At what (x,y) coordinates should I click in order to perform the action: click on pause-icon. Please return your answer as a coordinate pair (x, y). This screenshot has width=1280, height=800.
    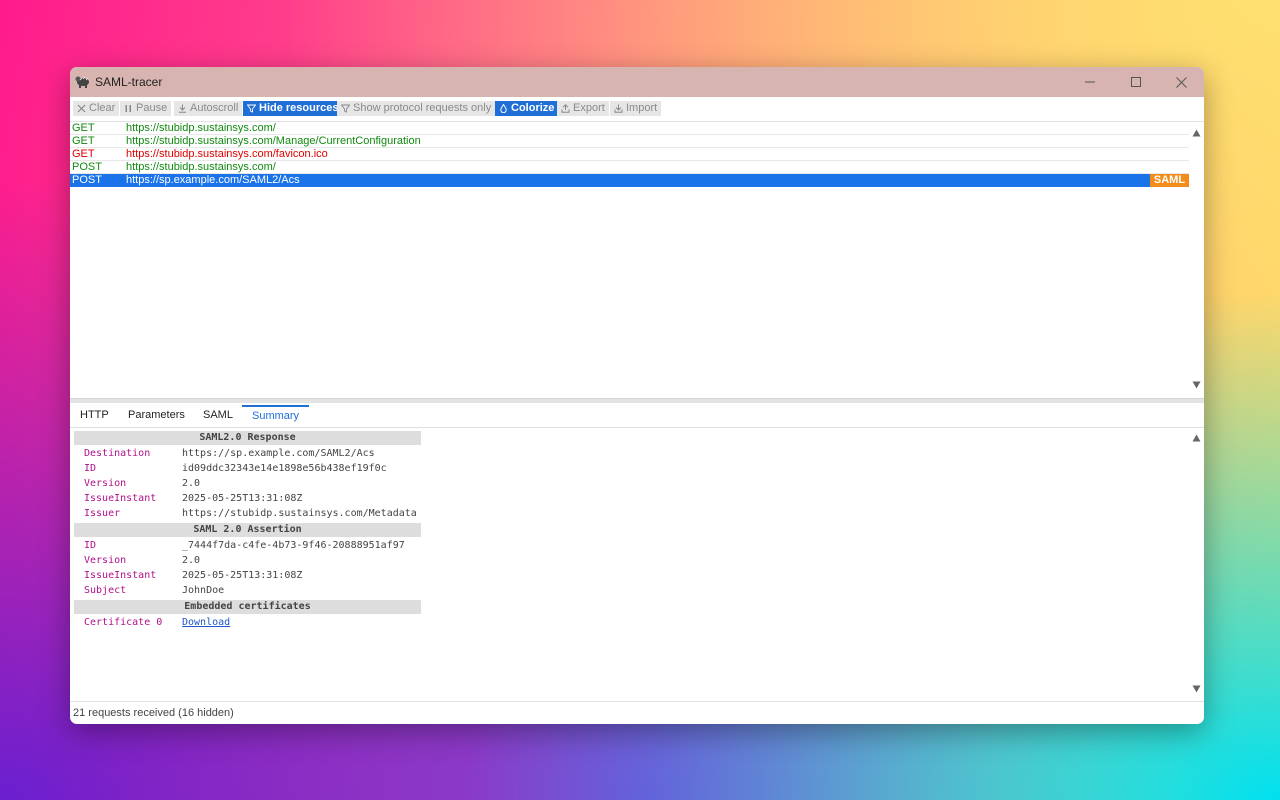
    Looking at the image, I should click on (128, 108).